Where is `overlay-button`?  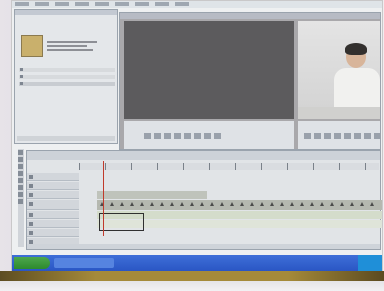 overlay-button is located at coordinates (207, 136).